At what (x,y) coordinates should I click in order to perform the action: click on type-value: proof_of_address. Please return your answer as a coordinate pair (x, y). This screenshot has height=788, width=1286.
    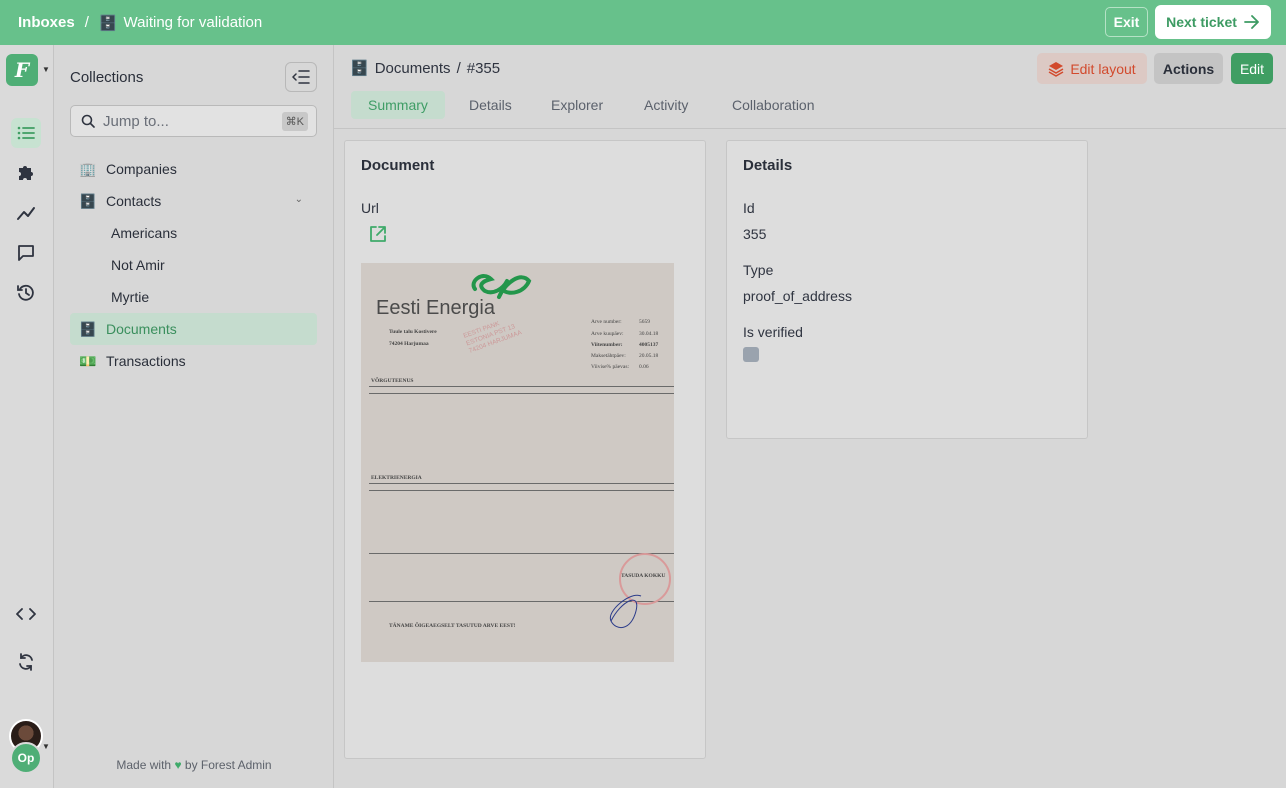
    Looking at the image, I should click on (797, 296).